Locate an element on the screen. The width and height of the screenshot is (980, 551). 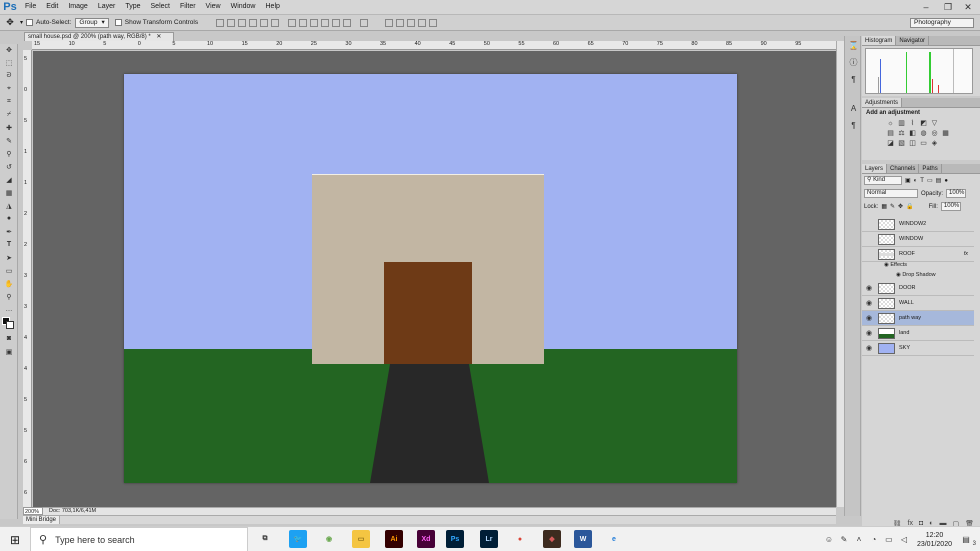
quick-select-tool-icon: ⌖ is located at coordinates (9, 88).